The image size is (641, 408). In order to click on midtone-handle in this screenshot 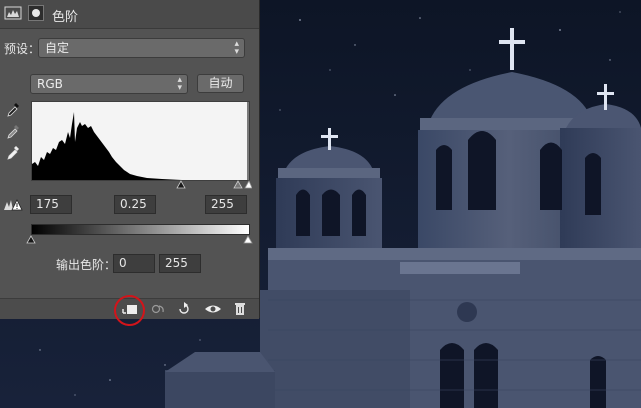, I will do `click(238, 184)`.